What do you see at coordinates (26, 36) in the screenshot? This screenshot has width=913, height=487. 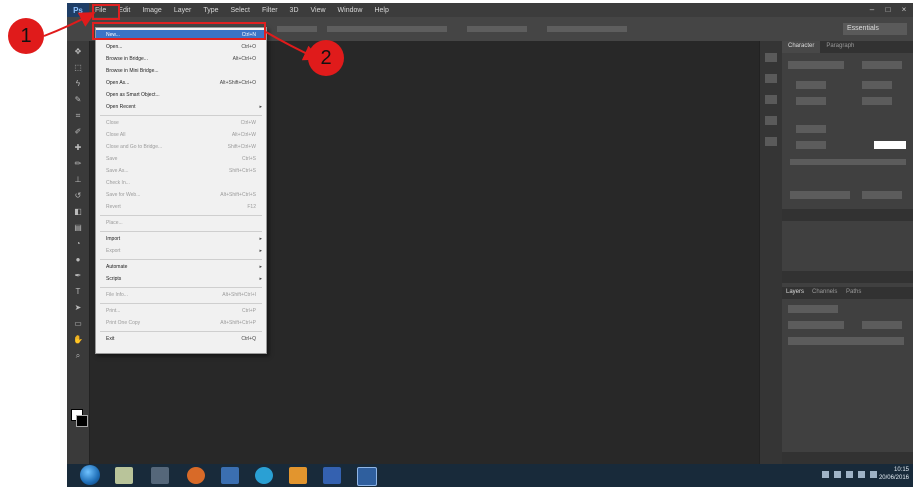 I see `annotation-marker-1: 1` at bounding box center [26, 36].